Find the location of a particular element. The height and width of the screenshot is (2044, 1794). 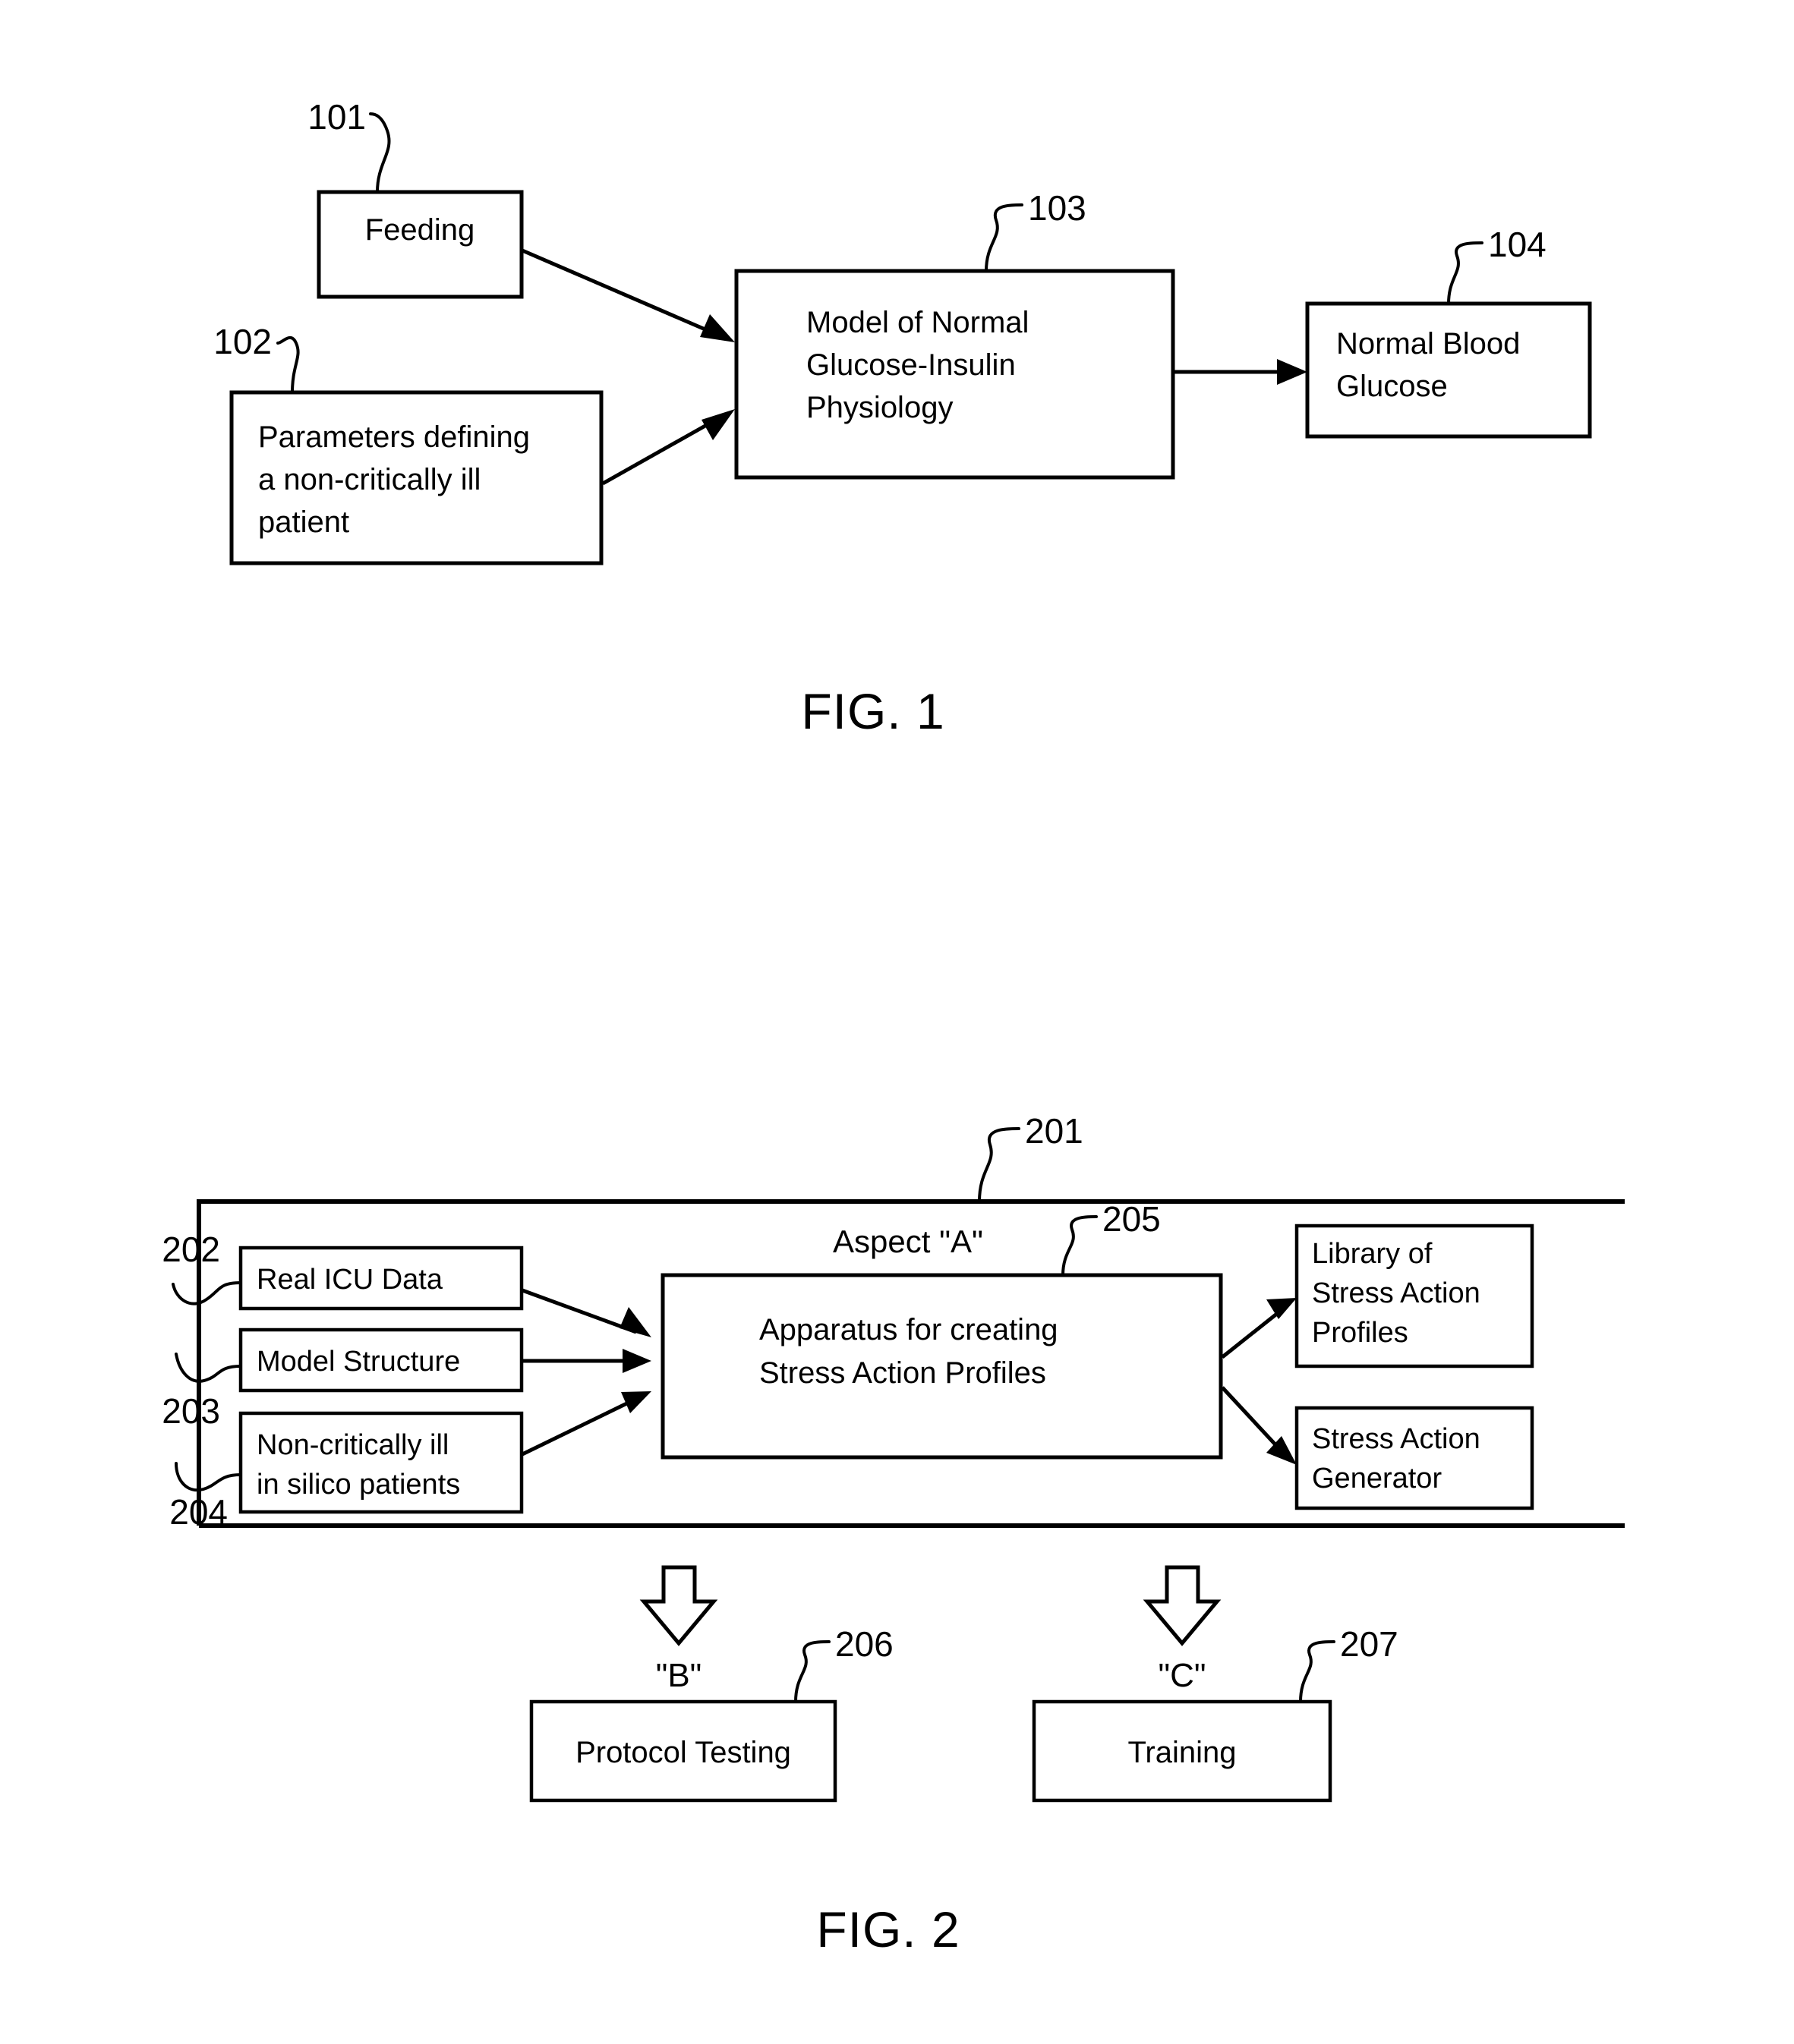

box-apparatus-line1: Apparatus for creating is located at coordinates (908, 1329).